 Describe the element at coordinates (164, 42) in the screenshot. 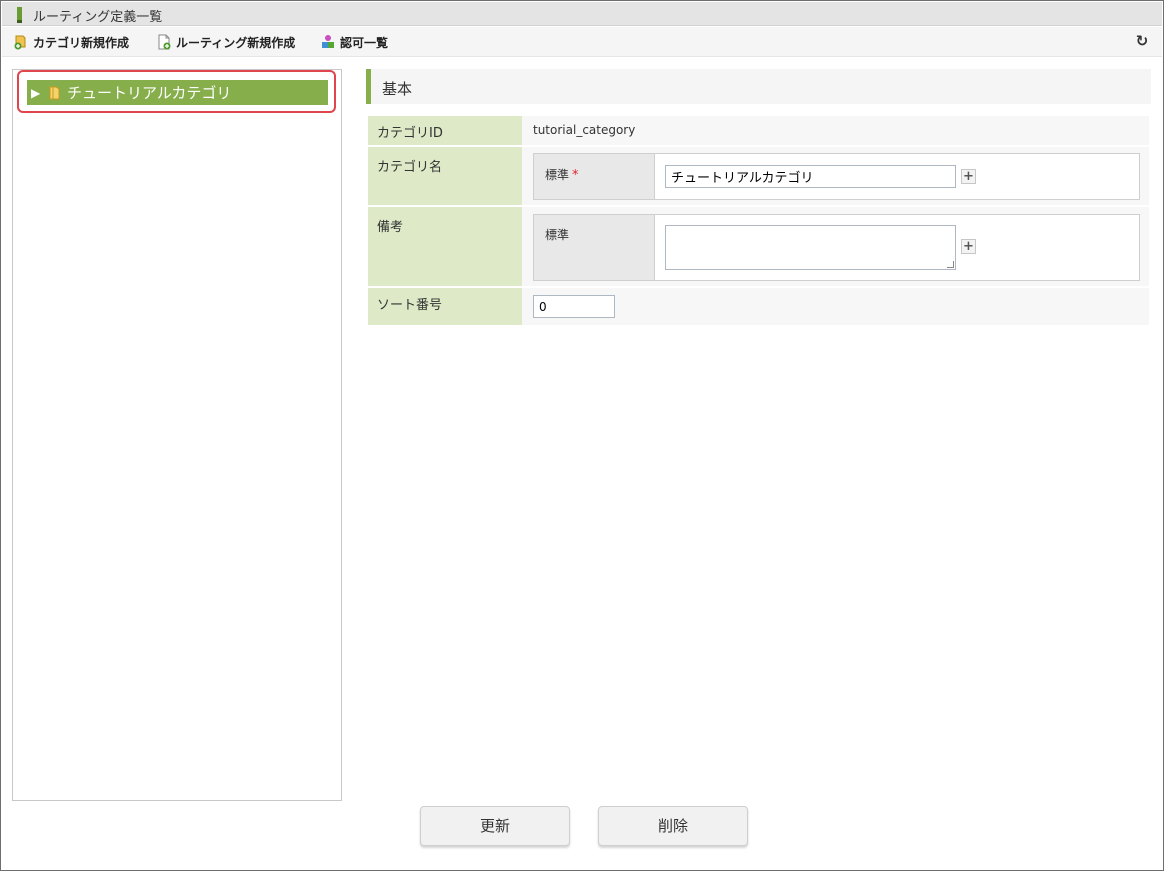

I see `add-document-icon` at that location.